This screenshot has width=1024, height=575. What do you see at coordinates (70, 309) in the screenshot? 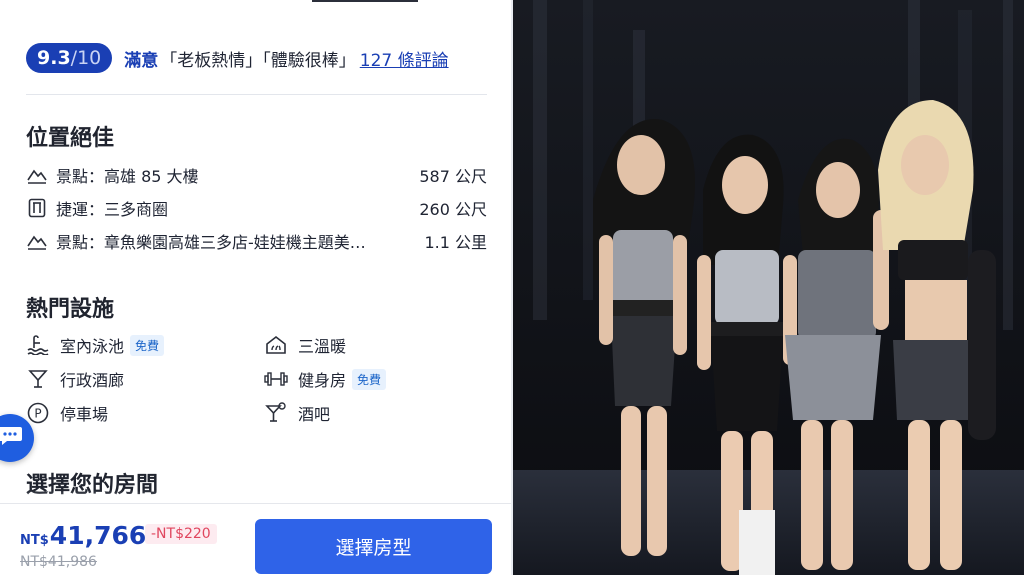
I see `facilities-title: 熱門設施` at bounding box center [70, 309].